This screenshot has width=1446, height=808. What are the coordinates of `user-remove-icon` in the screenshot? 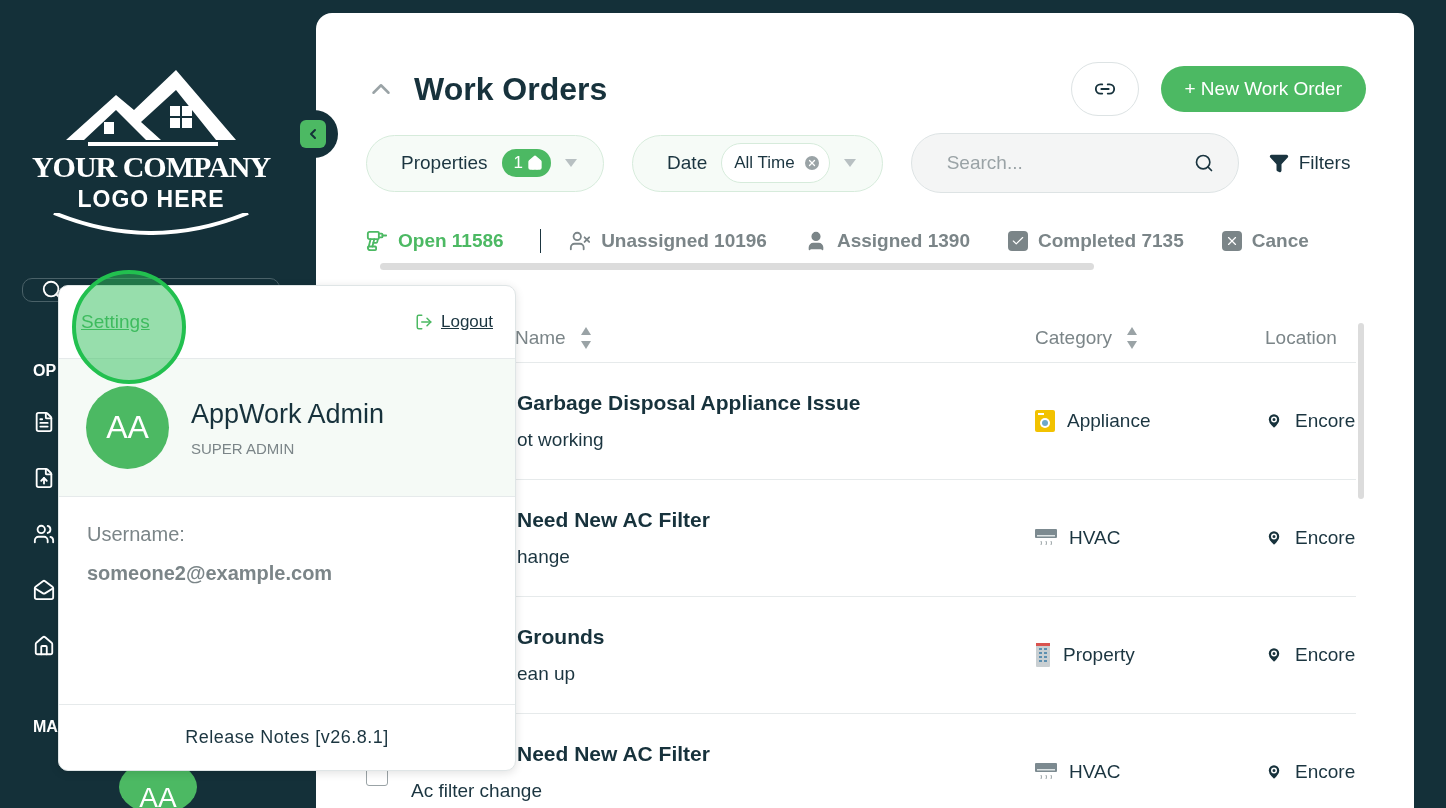 It's located at (580, 241).